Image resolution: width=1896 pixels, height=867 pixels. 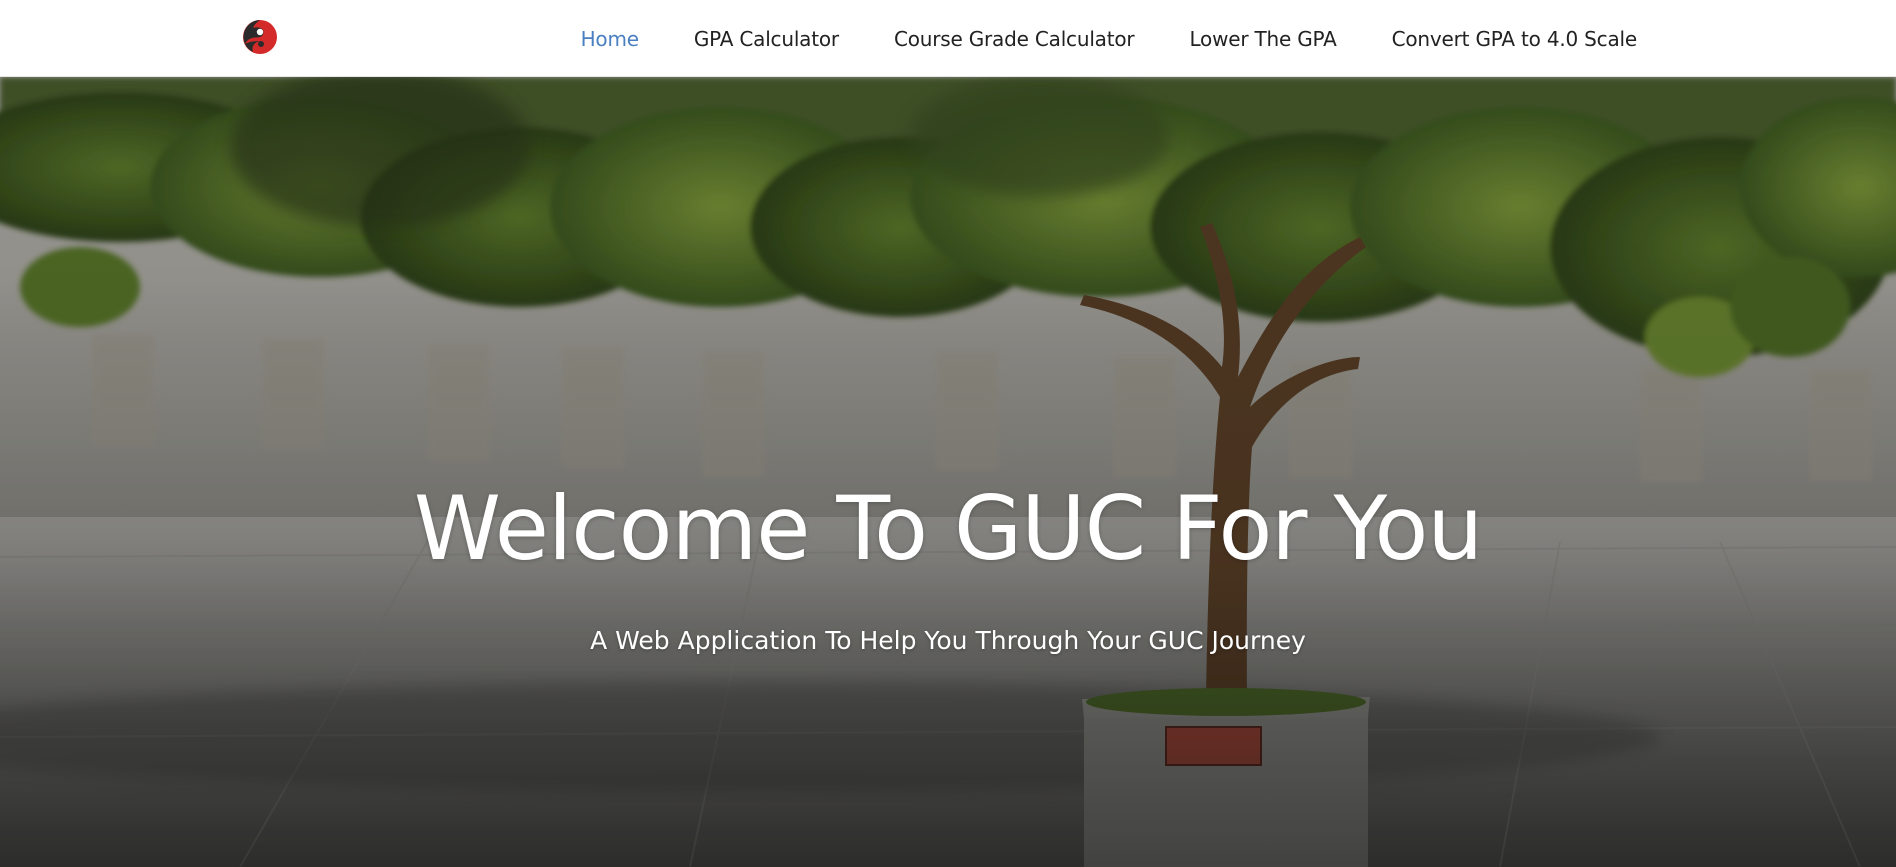 What do you see at coordinates (766, 39) in the screenshot?
I see `nav-link-gpa-calculator: GPA Calculator` at bounding box center [766, 39].